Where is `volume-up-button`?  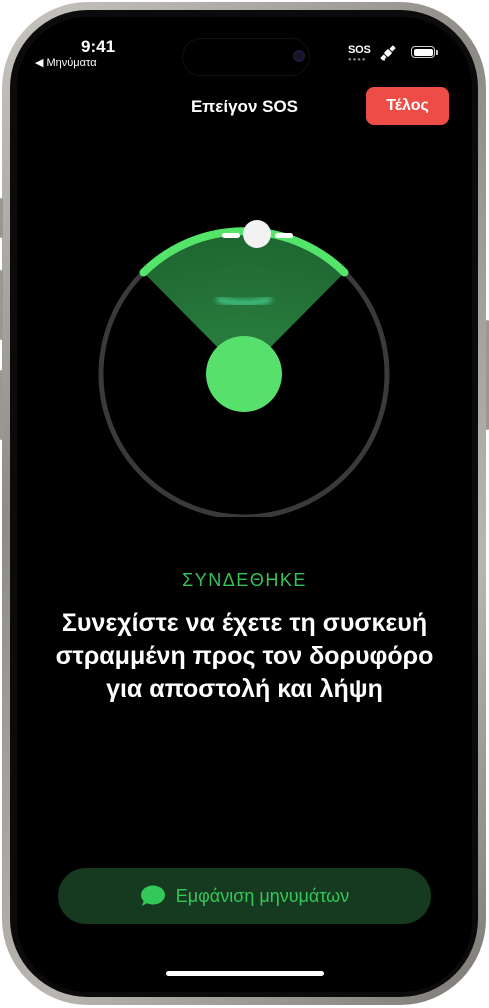
volume-up-button is located at coordinates (1, 305).